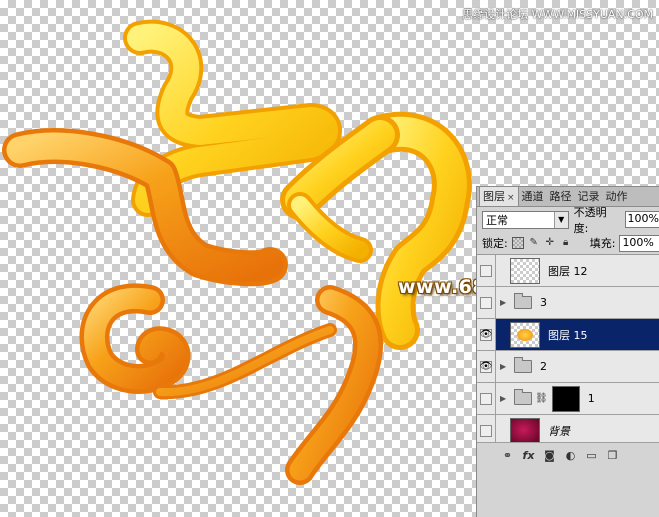 This screenshot has width=659, height=517. I want to click on adjustment-layer-icon: ◐, so click(570, 455).